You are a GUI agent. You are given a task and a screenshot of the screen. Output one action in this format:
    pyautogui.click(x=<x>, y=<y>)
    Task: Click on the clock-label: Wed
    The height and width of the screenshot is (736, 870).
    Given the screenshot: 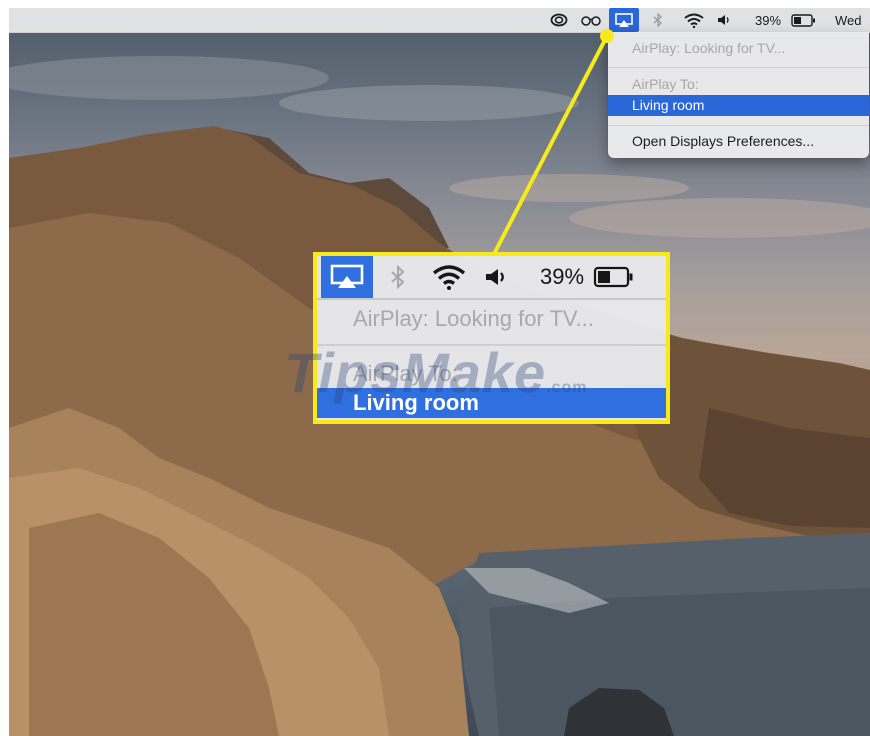 What is the action you would take?
    pyautogui.click(x=848, y=20)
    